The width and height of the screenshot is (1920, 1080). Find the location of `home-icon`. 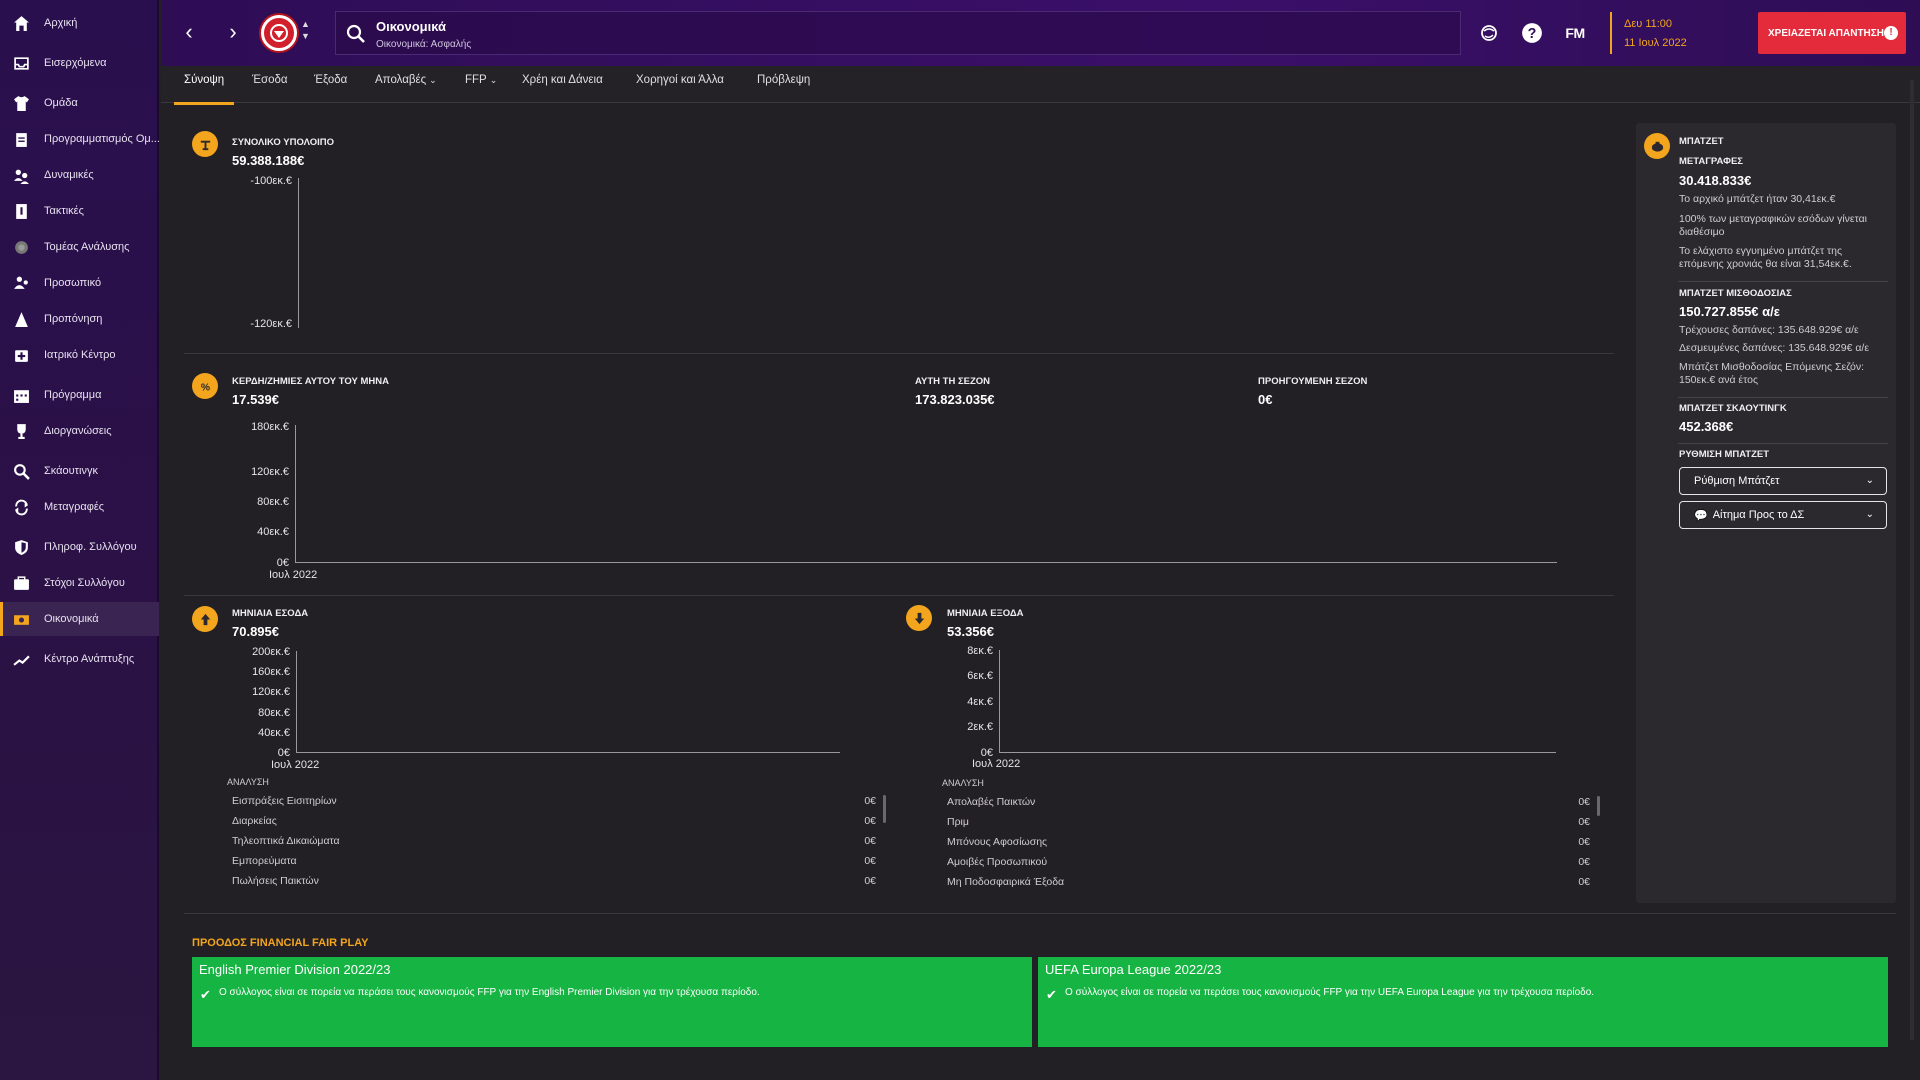

home-icon is located at coordinates (21, 23).